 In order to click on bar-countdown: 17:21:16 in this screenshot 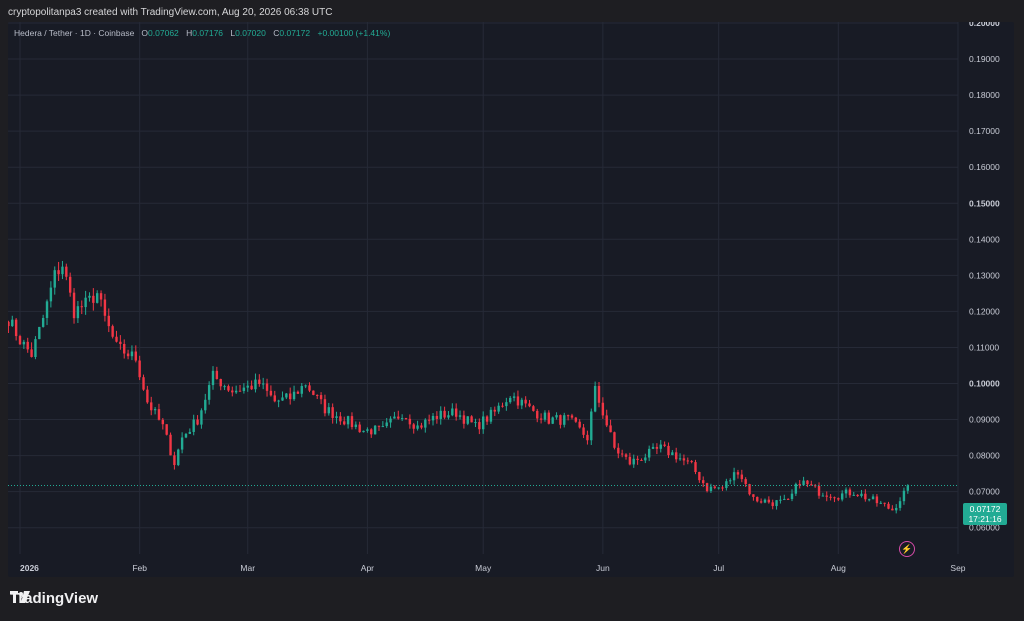, I will do `click(985, 519)`.